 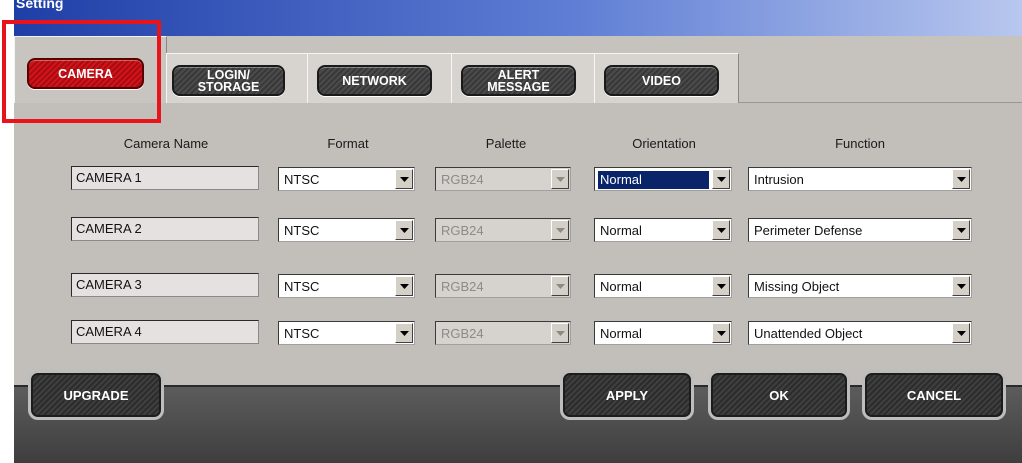 I want to click on cancel-button-label: CANCEL, so click(x=934, y=395).